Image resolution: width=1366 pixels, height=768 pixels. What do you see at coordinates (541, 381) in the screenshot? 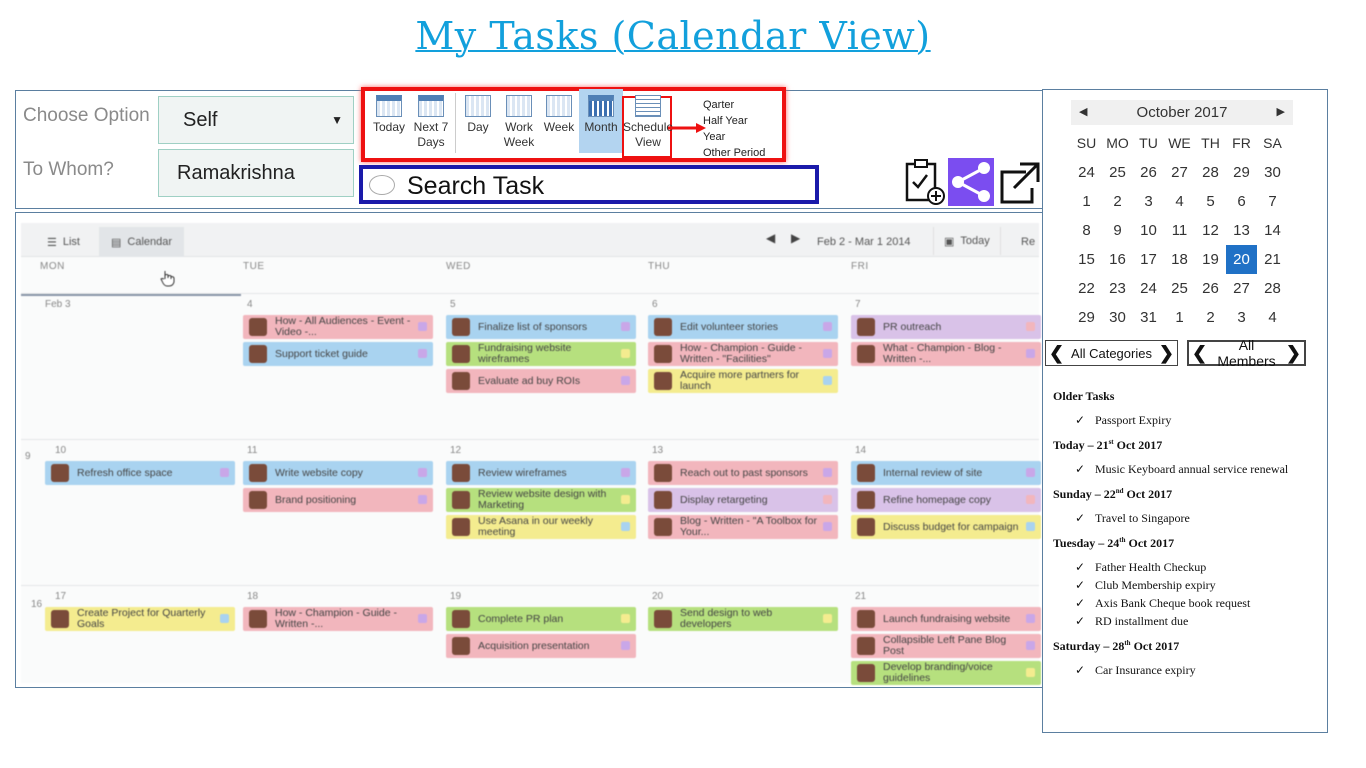
I see `calendar-task: Evaluate ad buy ROIs` at bounding box center [541, 381].